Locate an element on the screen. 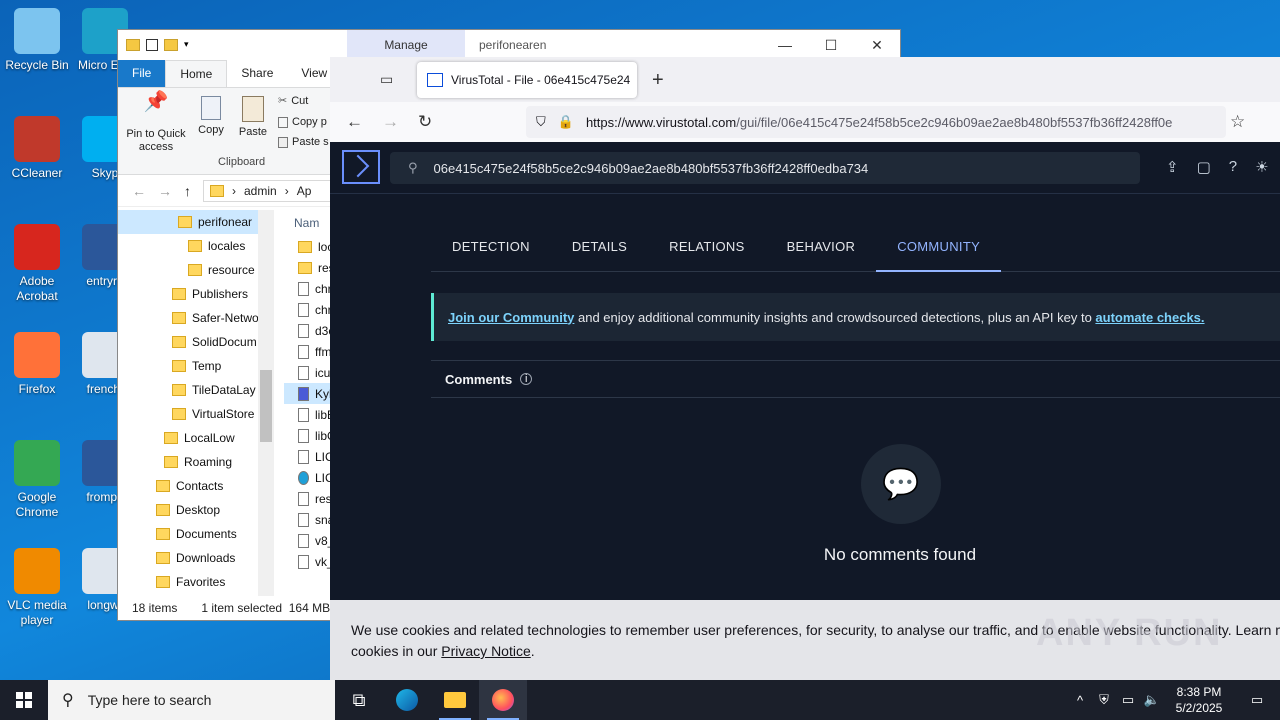 This screenshot has width=1280, height=720. breadcrumb-item: admin is located at coordinates (260, 191).